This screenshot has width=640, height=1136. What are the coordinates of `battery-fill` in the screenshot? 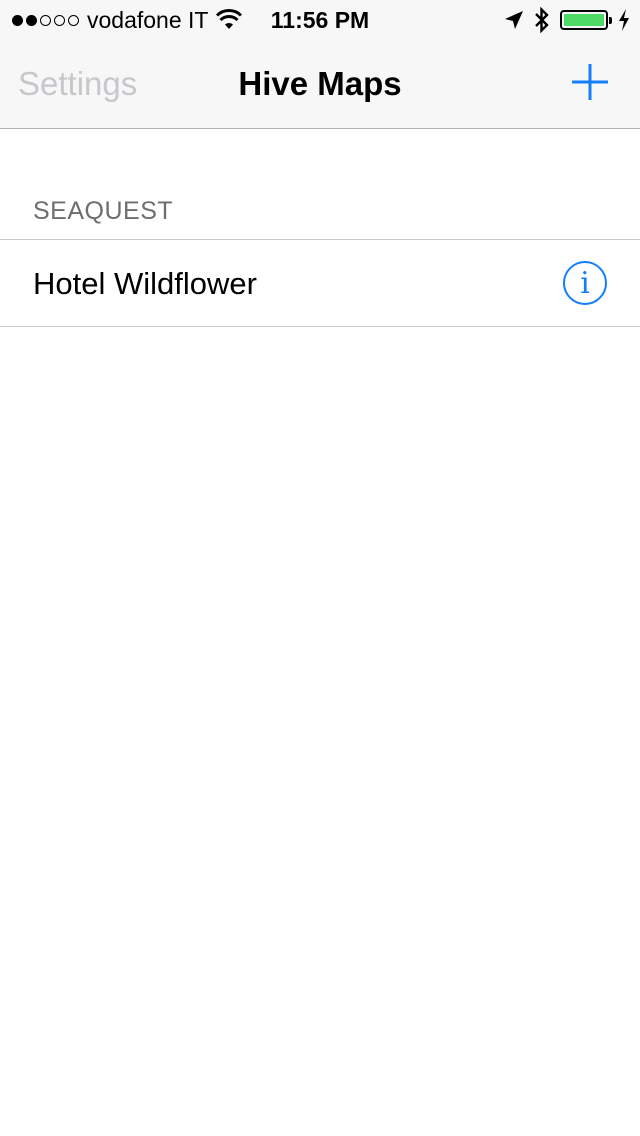 It's located at (584, 20).